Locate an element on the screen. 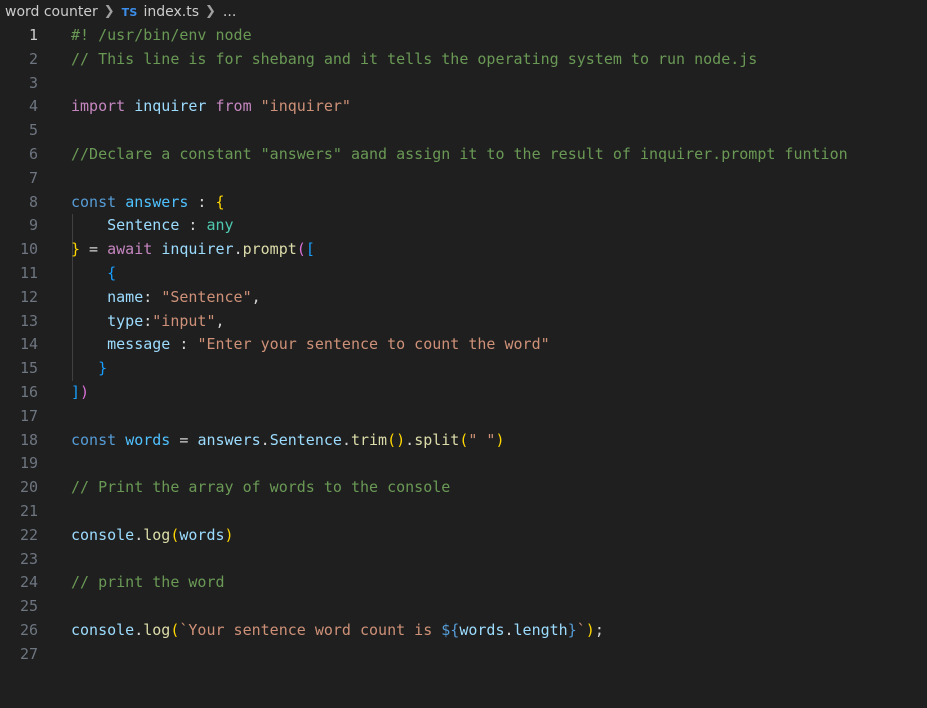 This screenshot has height=708, width=927. line-text: import inquirer from "inquirer" is located at coordinates (211, 107).